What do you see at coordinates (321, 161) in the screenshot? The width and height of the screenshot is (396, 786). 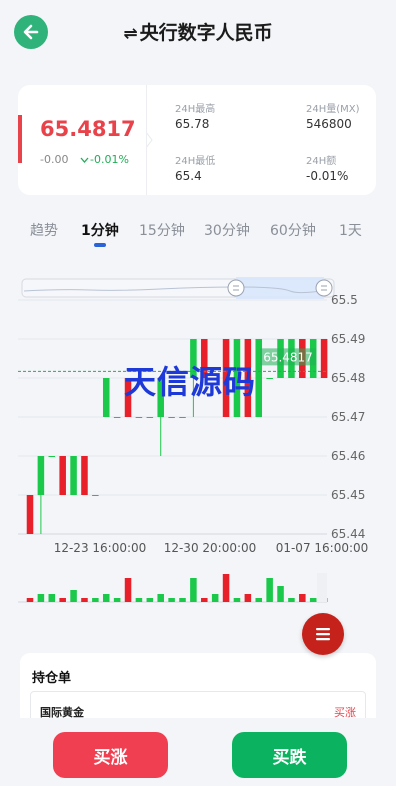 I see `stat-label-amount: 24H额` at bounding box center [321, 161].